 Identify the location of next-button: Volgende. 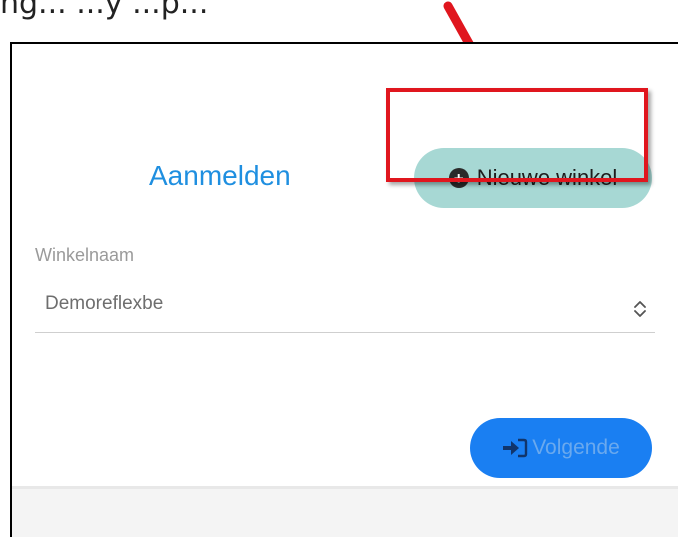
(561, 448).